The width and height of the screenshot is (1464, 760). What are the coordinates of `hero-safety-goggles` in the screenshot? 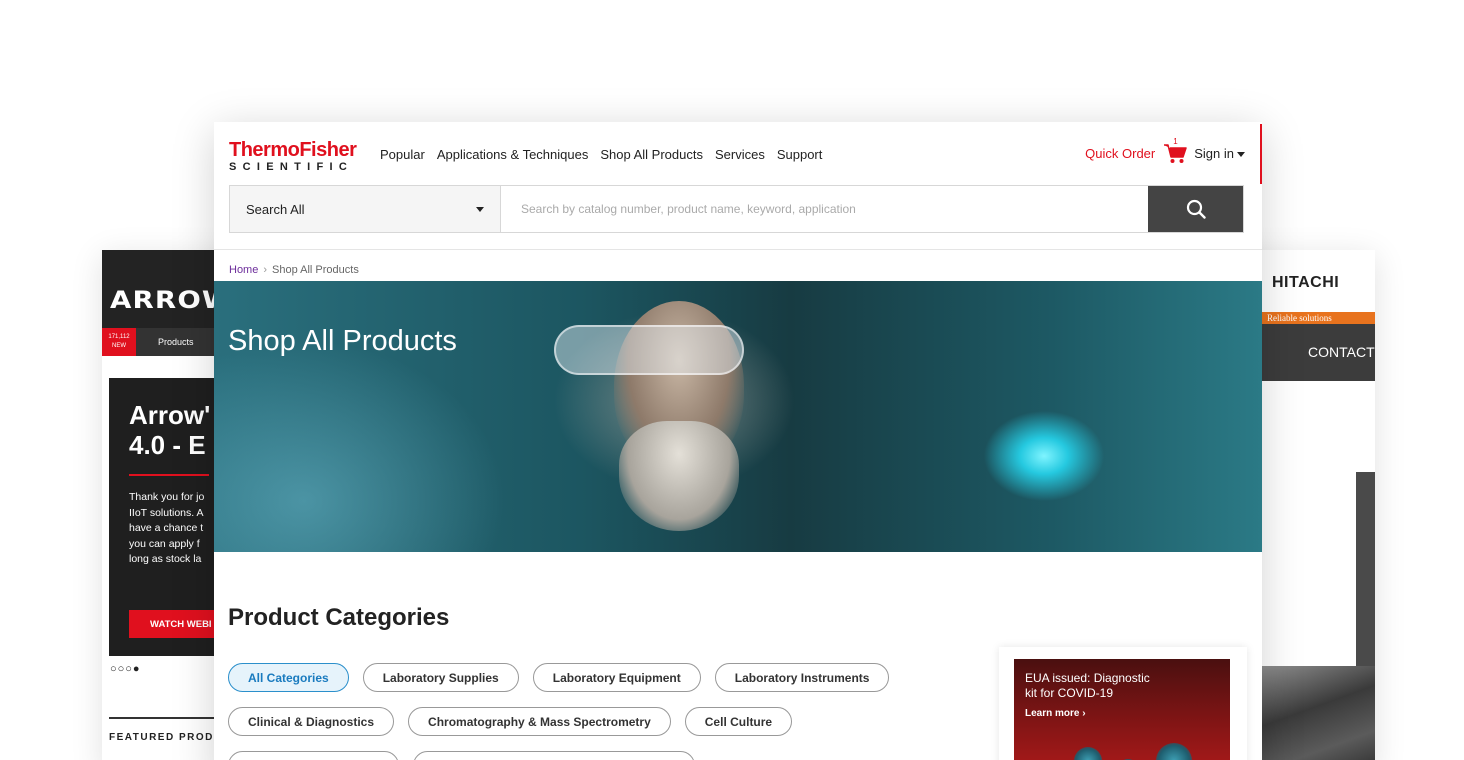 It's located at (649, 350).